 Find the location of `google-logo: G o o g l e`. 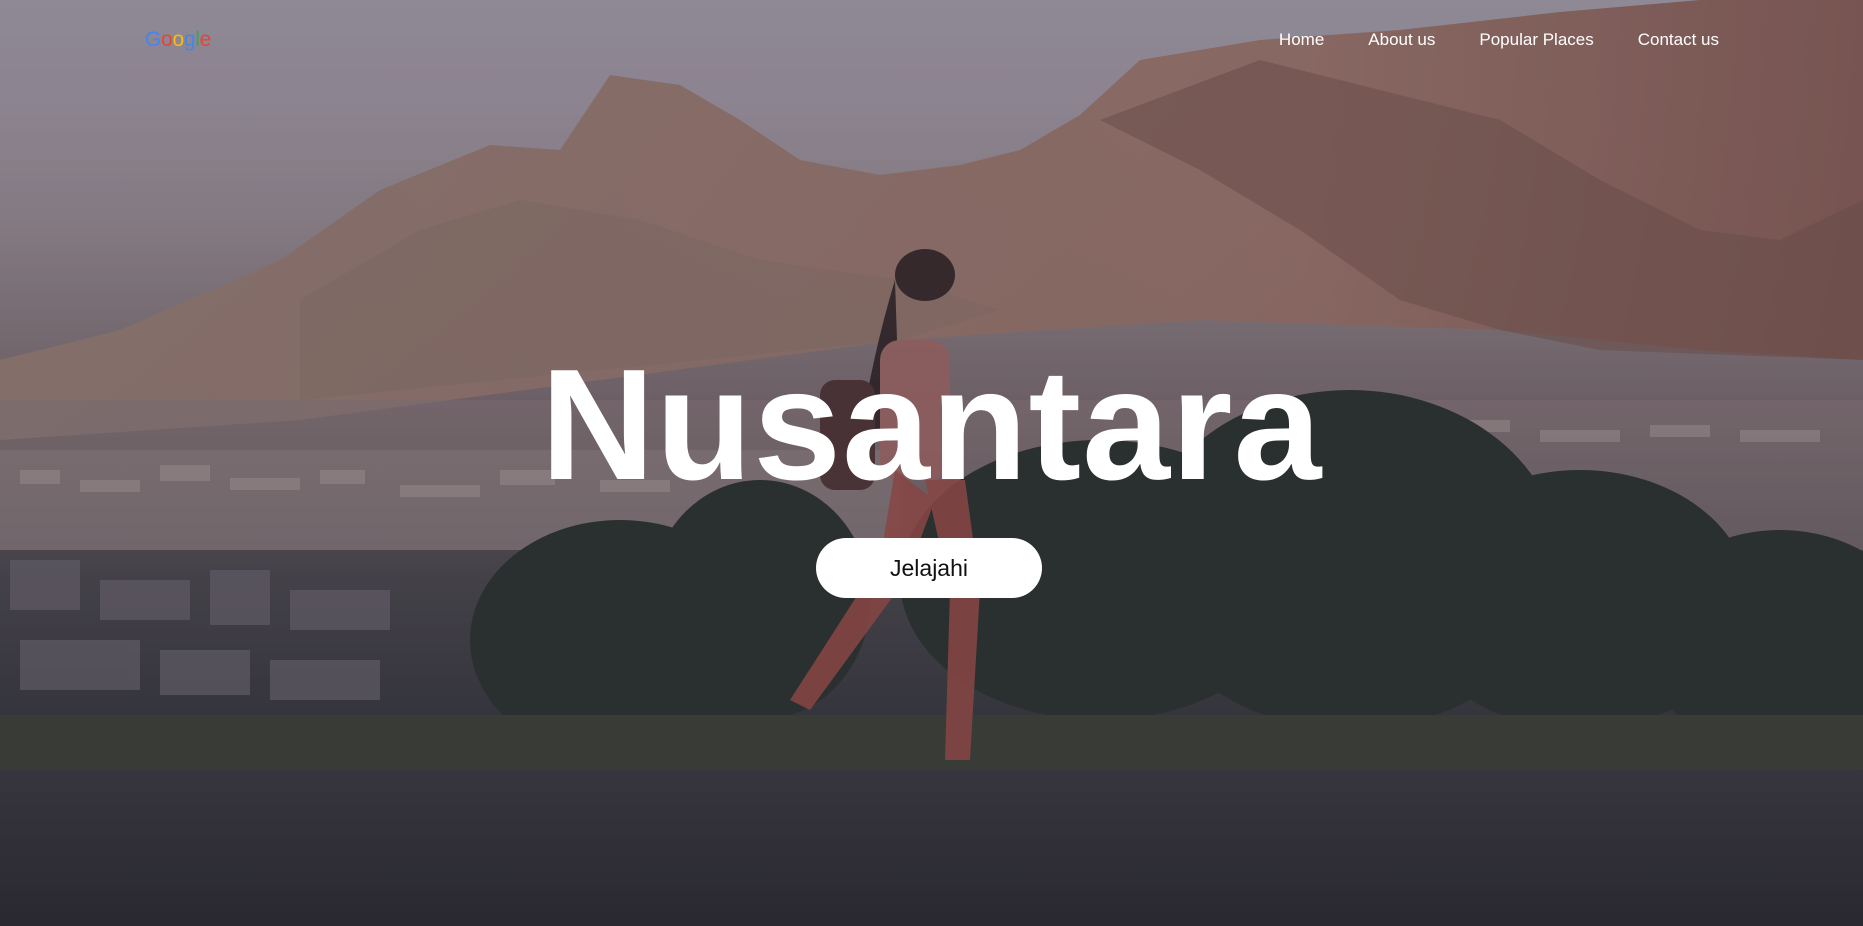

google-logo: G o o g l e is located at coordinates (178, 40).